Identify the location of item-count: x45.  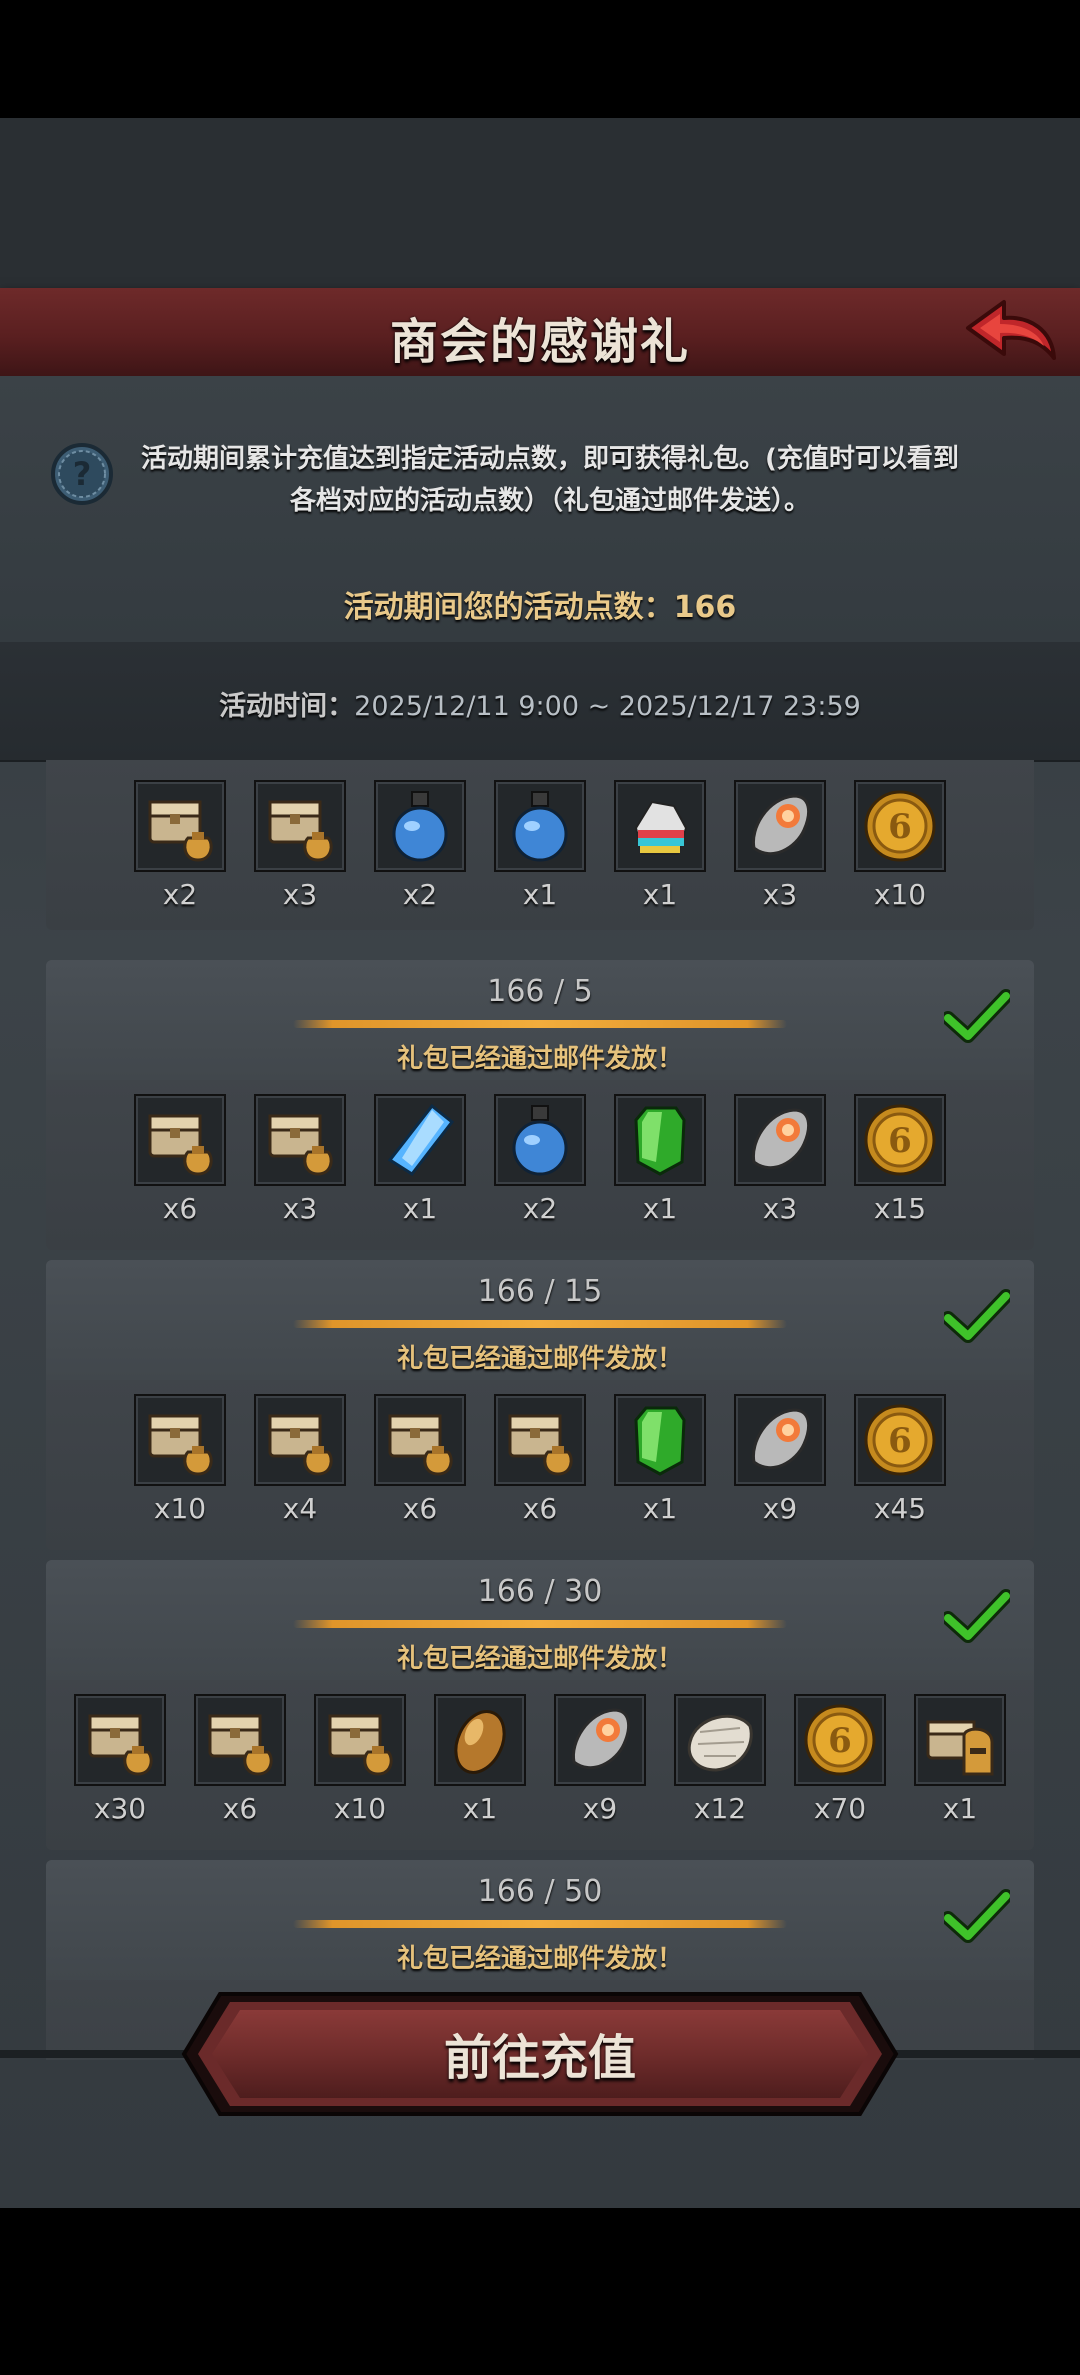
(900, 1508).